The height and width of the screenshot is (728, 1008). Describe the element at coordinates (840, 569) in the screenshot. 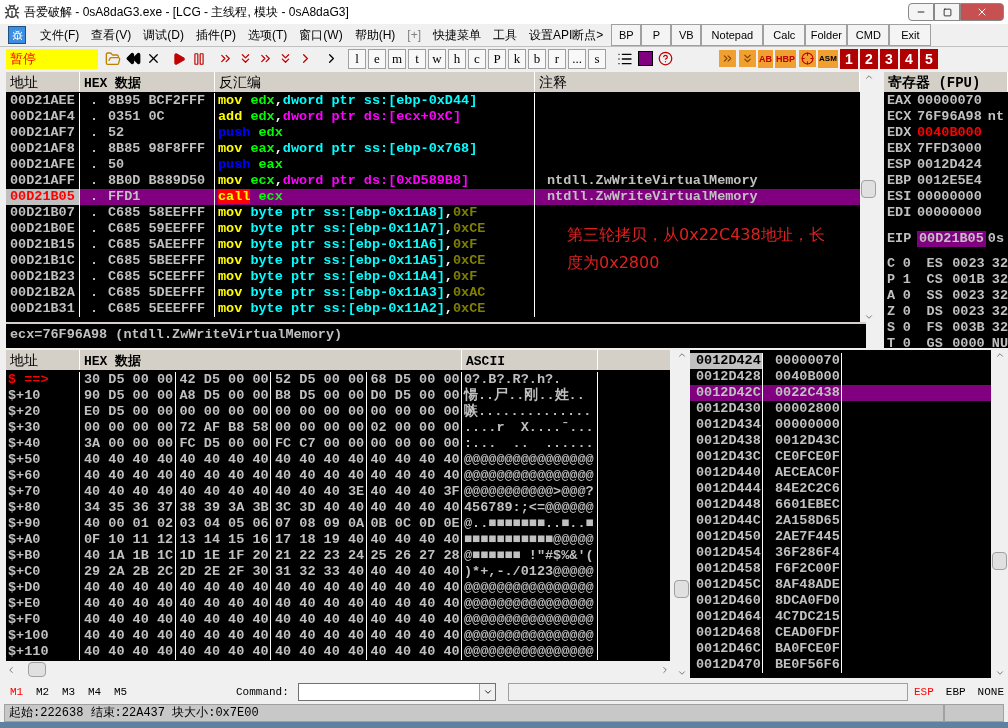

I see `stack-row: 0012D458 F6F2C00F` at that location.